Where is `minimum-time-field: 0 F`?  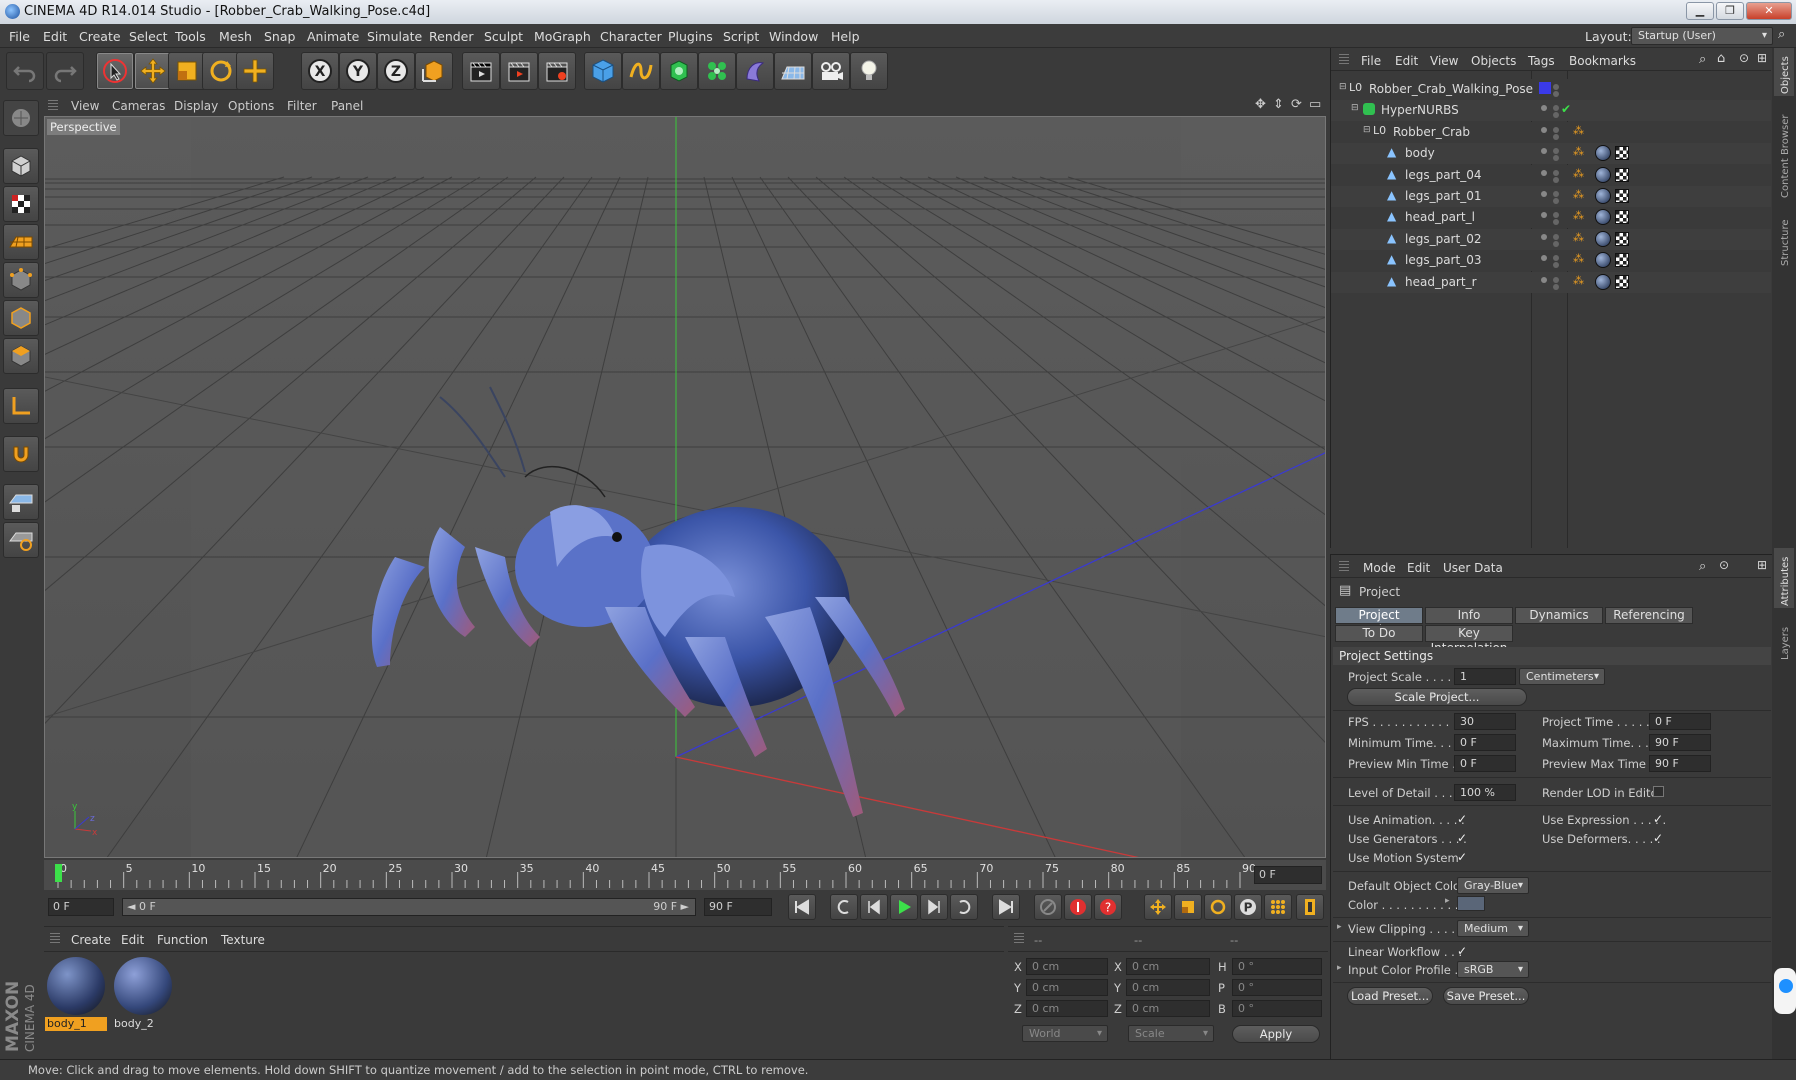
minimum-time-field: 0 F is located at coordinates (1485, 742).